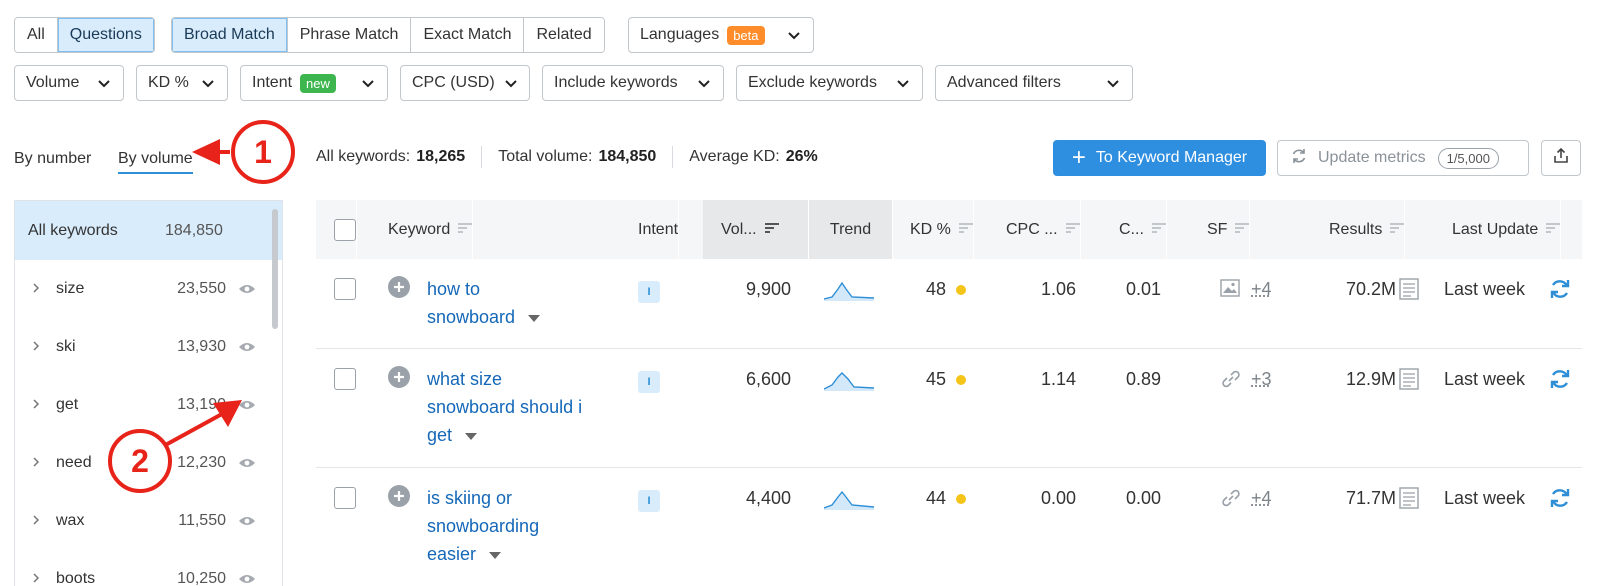 The width and height of the screenshot is (1600, 586). Describe the element at coordinates (468, 35) in the screenshot. I see `tab-exact-match: Exact Match` at that location.